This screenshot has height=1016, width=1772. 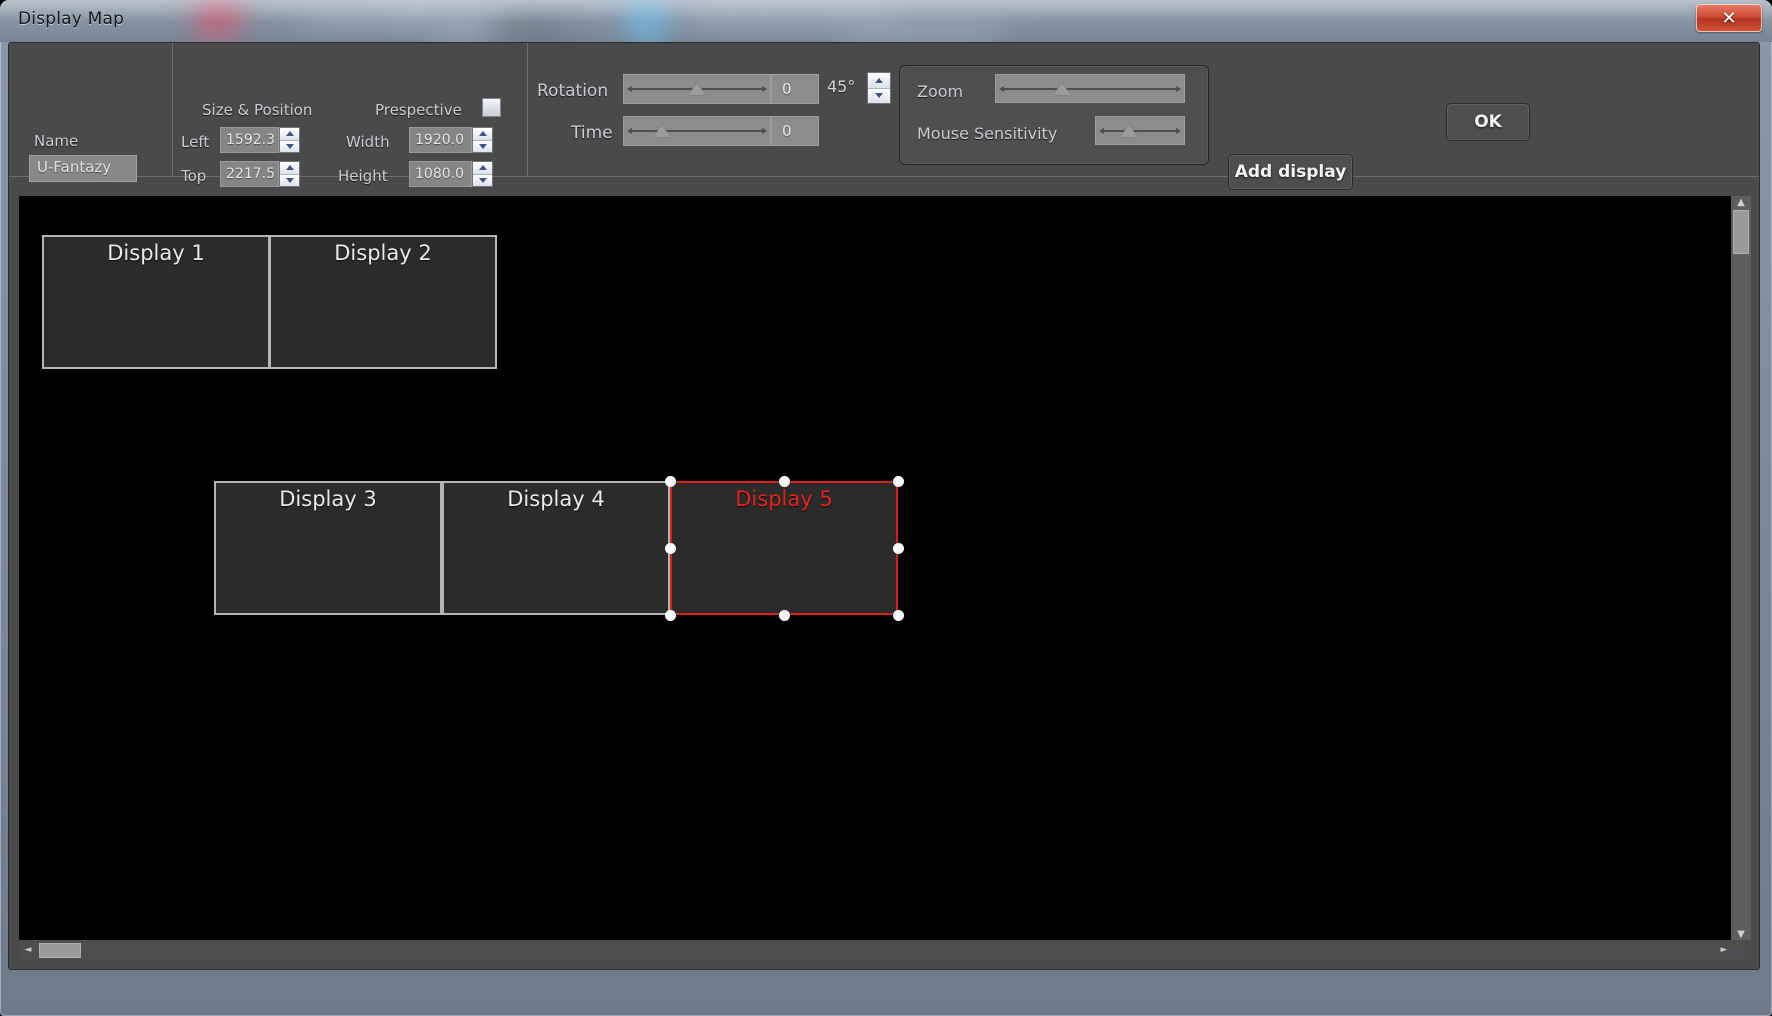 I want to click on left-stepper, so click(x=289, y=140).